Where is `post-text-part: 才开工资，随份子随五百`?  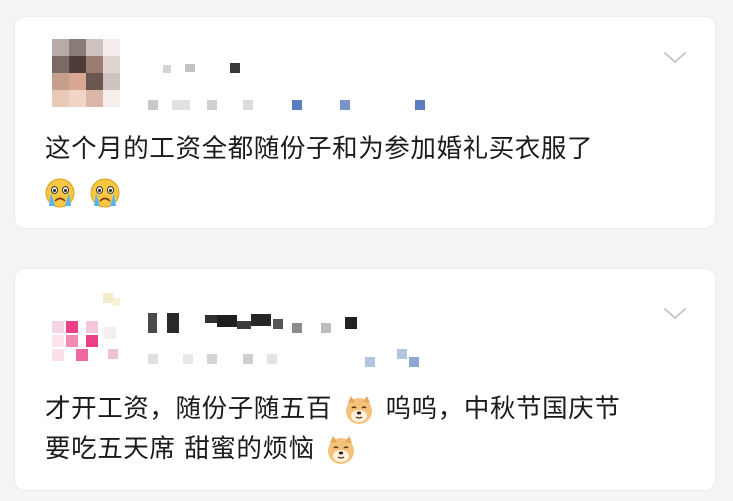
post-text-part: 才开工资，随份子随五百 is located at coordinates (189, 409).